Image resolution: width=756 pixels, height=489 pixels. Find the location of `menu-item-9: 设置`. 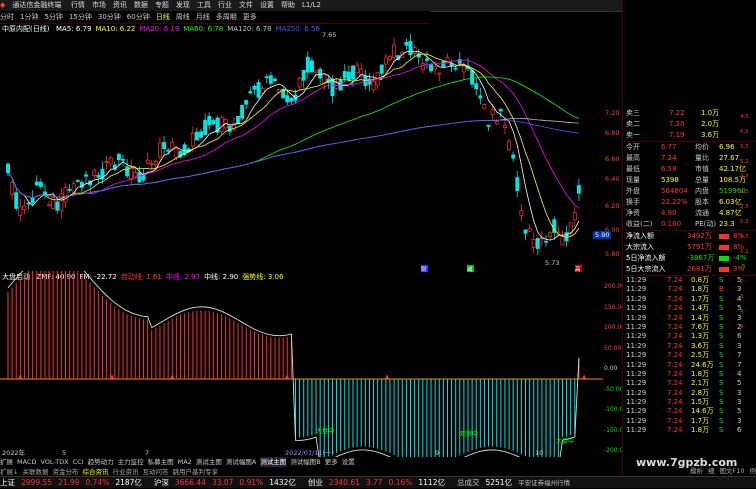

menu-item-9: 设置 is located at coordinates (267, 5).